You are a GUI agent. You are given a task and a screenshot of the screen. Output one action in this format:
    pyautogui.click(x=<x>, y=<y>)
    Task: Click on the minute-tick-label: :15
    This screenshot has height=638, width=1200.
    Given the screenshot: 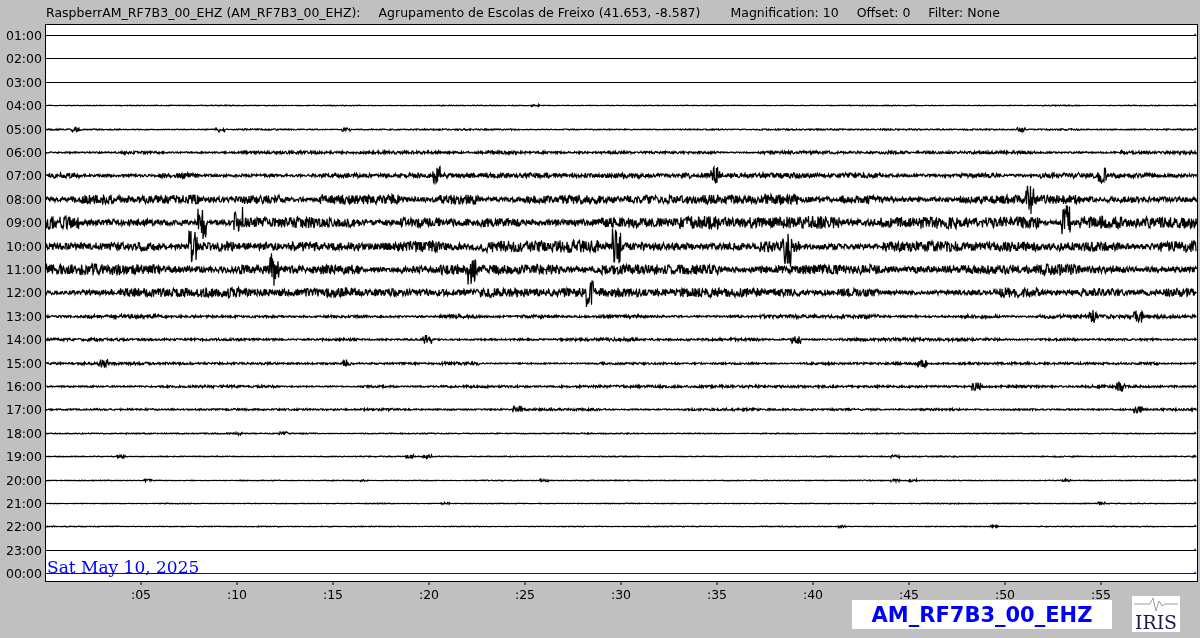 What is the action you would take?
    pyautogui.click(x=333, y=594)
    